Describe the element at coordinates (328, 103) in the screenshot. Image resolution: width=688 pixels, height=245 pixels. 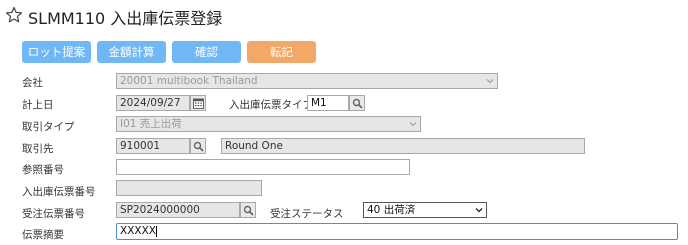
I see `slip-type-field: M1` at that location.